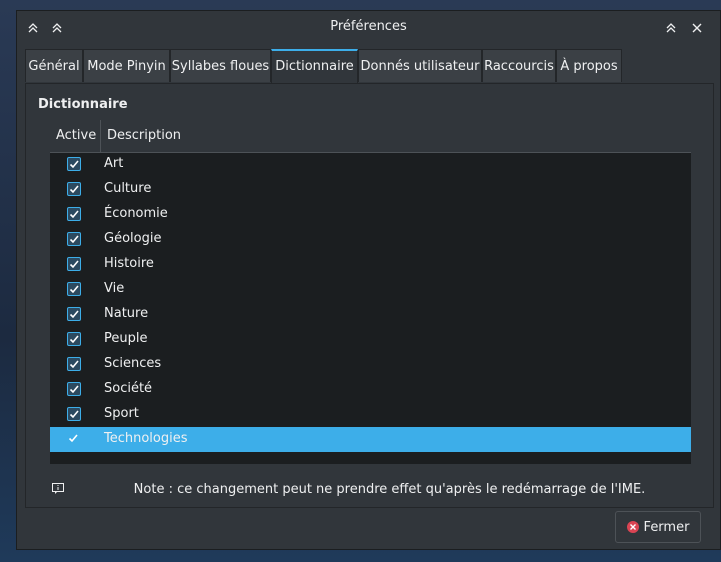  Describe the element at coordinates (76, 136) in the screenshot. I see `column-active: Active` at that location.